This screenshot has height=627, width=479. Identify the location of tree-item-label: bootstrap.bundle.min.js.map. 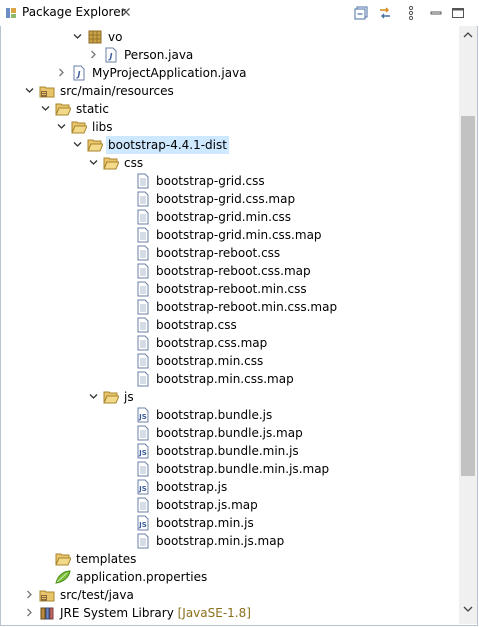
(242, 469).